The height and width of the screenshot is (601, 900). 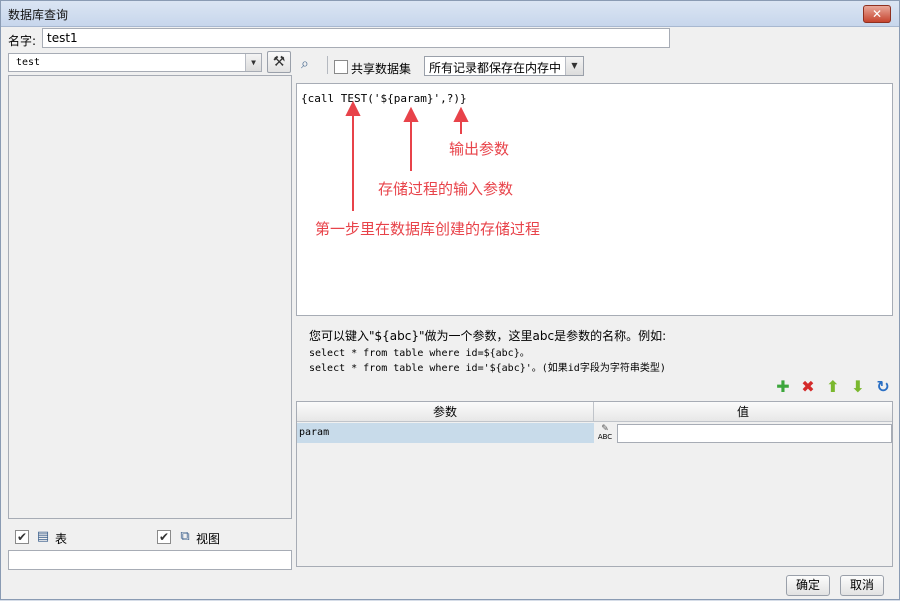 I want to click on storage-mode-selected: 所有记录都保存在内存中, so click(x=495, y=68).